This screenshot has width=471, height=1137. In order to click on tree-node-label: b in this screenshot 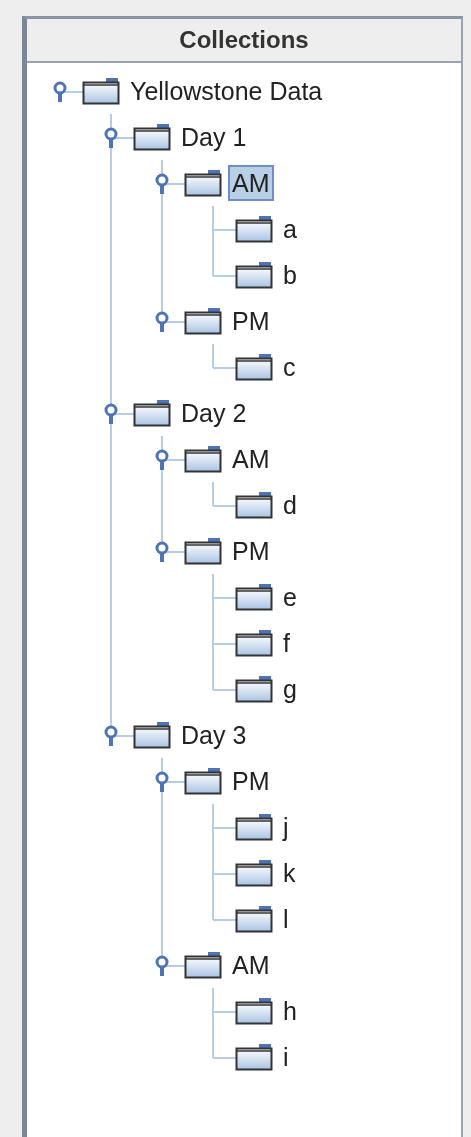, I will do `click(290, 275)`.